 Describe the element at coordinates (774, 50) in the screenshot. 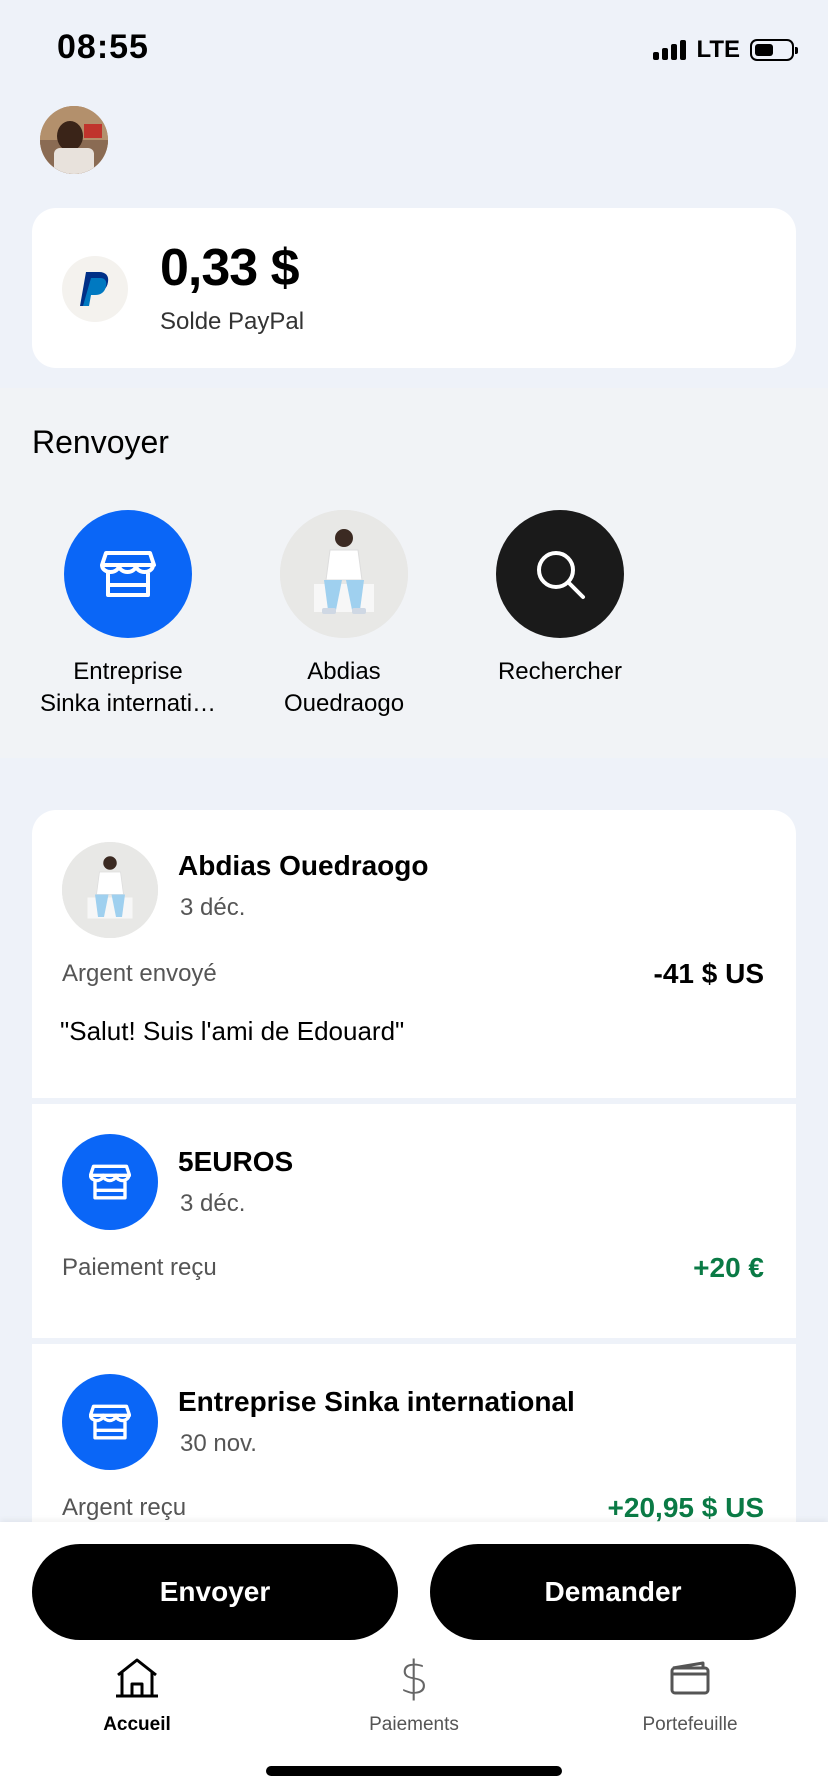

I see `battery-icon` at that location.